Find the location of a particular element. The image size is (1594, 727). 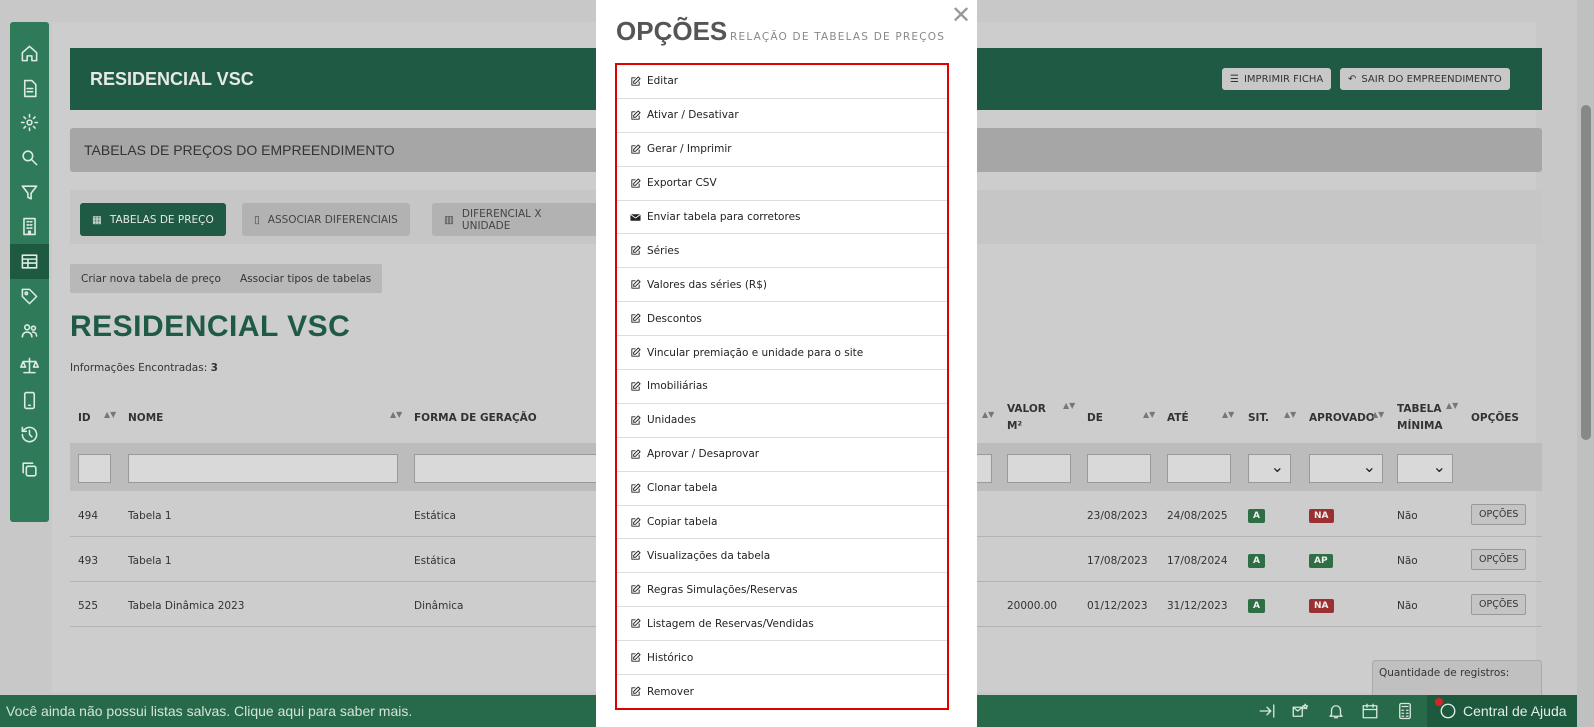

home-icon is located at coordinates (29, 53).